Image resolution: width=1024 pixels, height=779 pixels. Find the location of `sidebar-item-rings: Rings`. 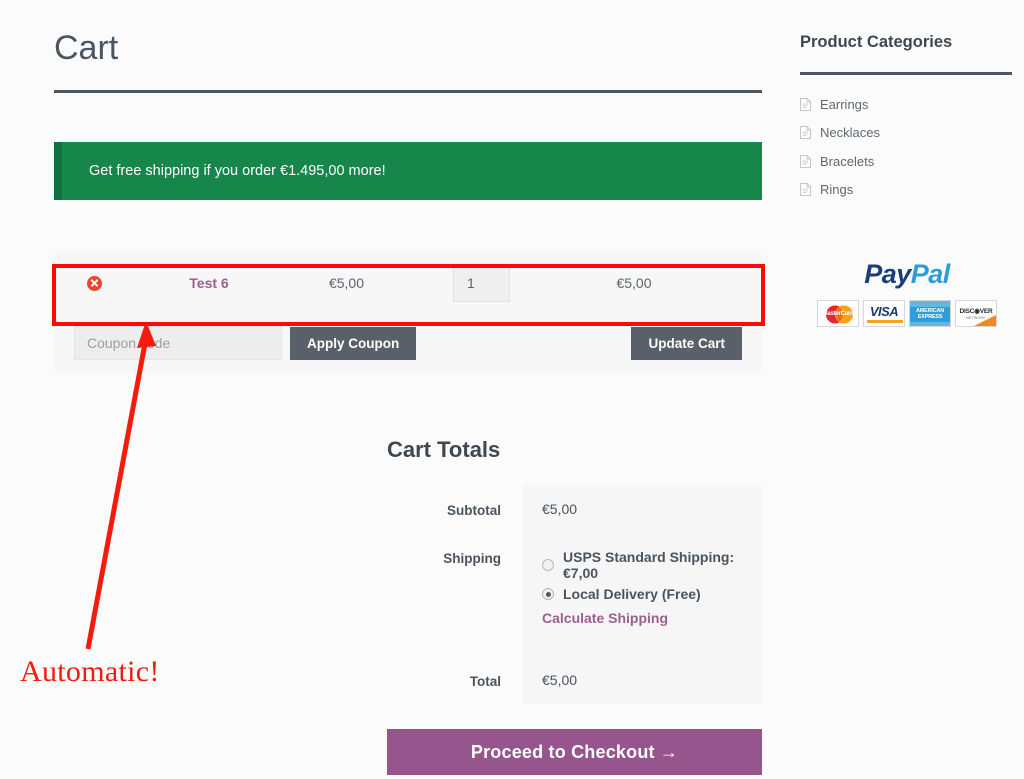

sidebar-item-rings: Rings is located at coordinates (906, 190).